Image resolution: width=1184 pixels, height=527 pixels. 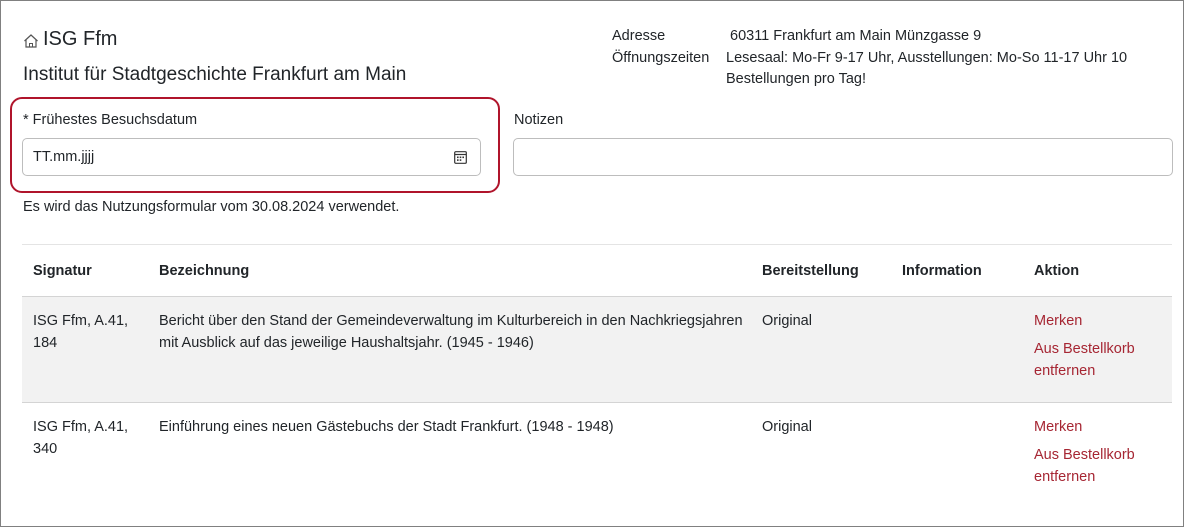 What do you see at coordinates (81, 438) in the screenshot?
I see `cell-signatur: ISG Ffm, A.41, 340` at bounding box center [81, 438].